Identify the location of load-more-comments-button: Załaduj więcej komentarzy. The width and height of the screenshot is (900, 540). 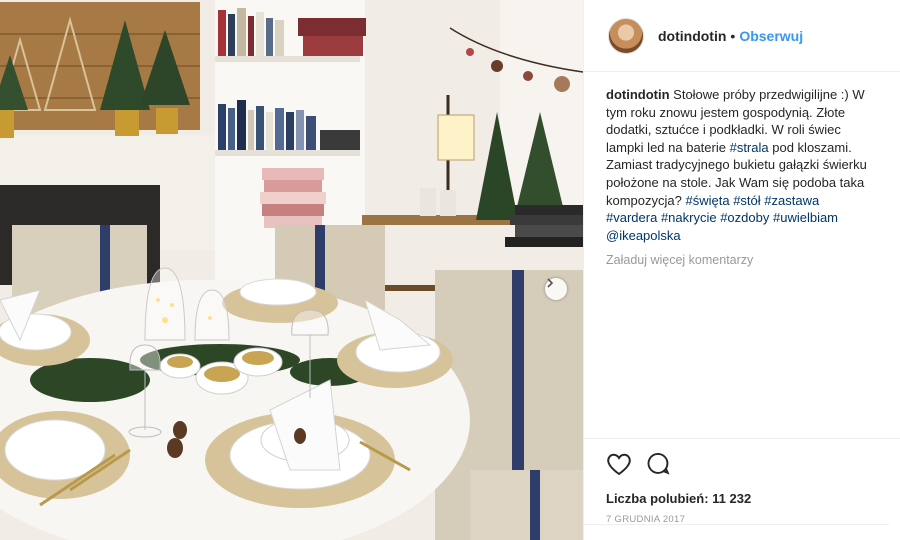
(679, 260).